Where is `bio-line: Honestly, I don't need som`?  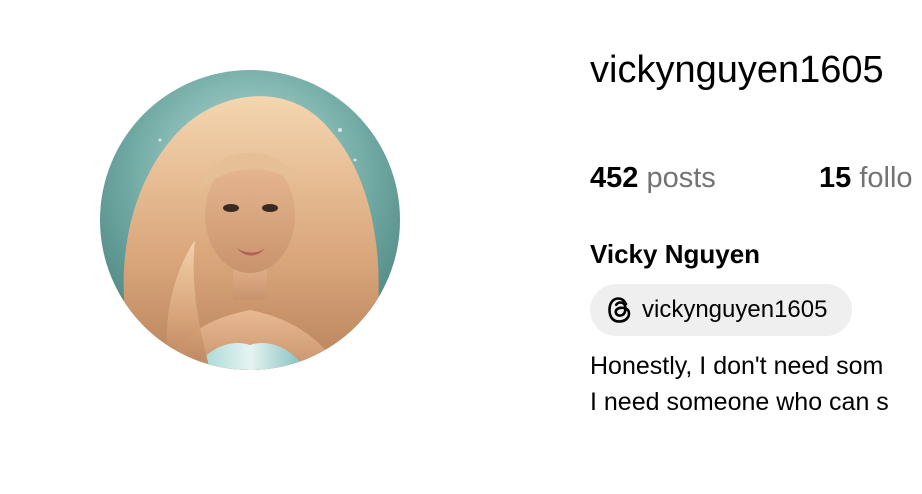 bio-line: Honestly, I don't need som is located at coordinates (737, 366).